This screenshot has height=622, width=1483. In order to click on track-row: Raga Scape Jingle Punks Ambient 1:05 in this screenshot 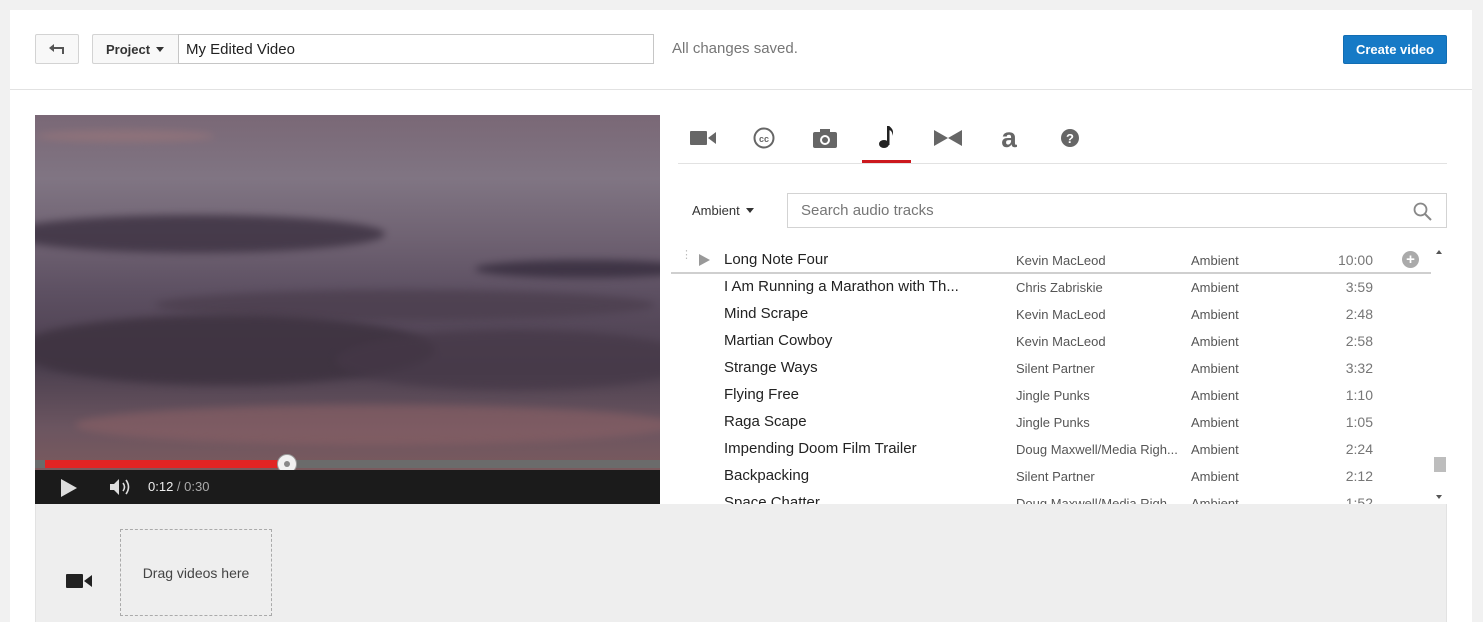, I will do `click(1051, 422)`.